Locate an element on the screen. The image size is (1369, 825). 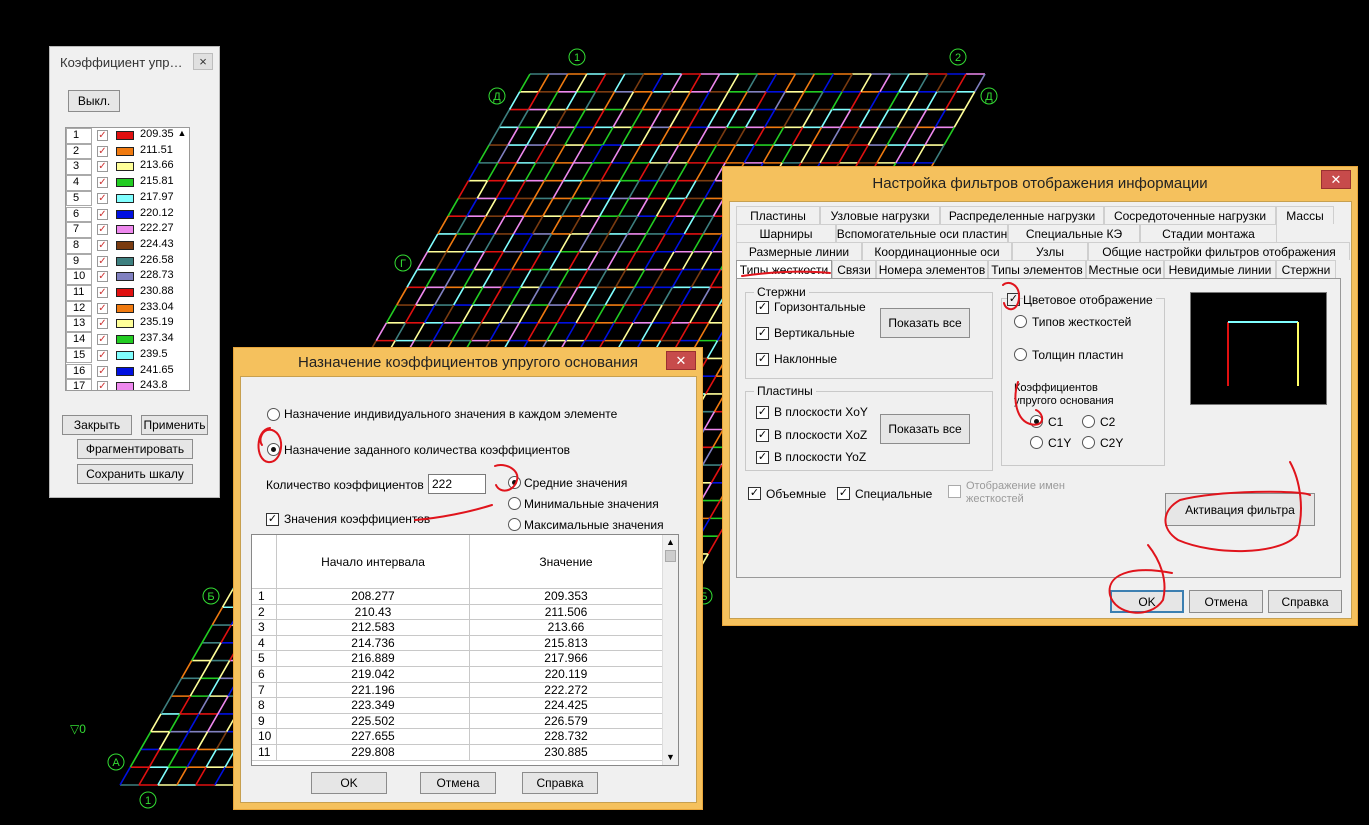
table-row: 3 212.583 213.66 is located at coordinates (457, 628).